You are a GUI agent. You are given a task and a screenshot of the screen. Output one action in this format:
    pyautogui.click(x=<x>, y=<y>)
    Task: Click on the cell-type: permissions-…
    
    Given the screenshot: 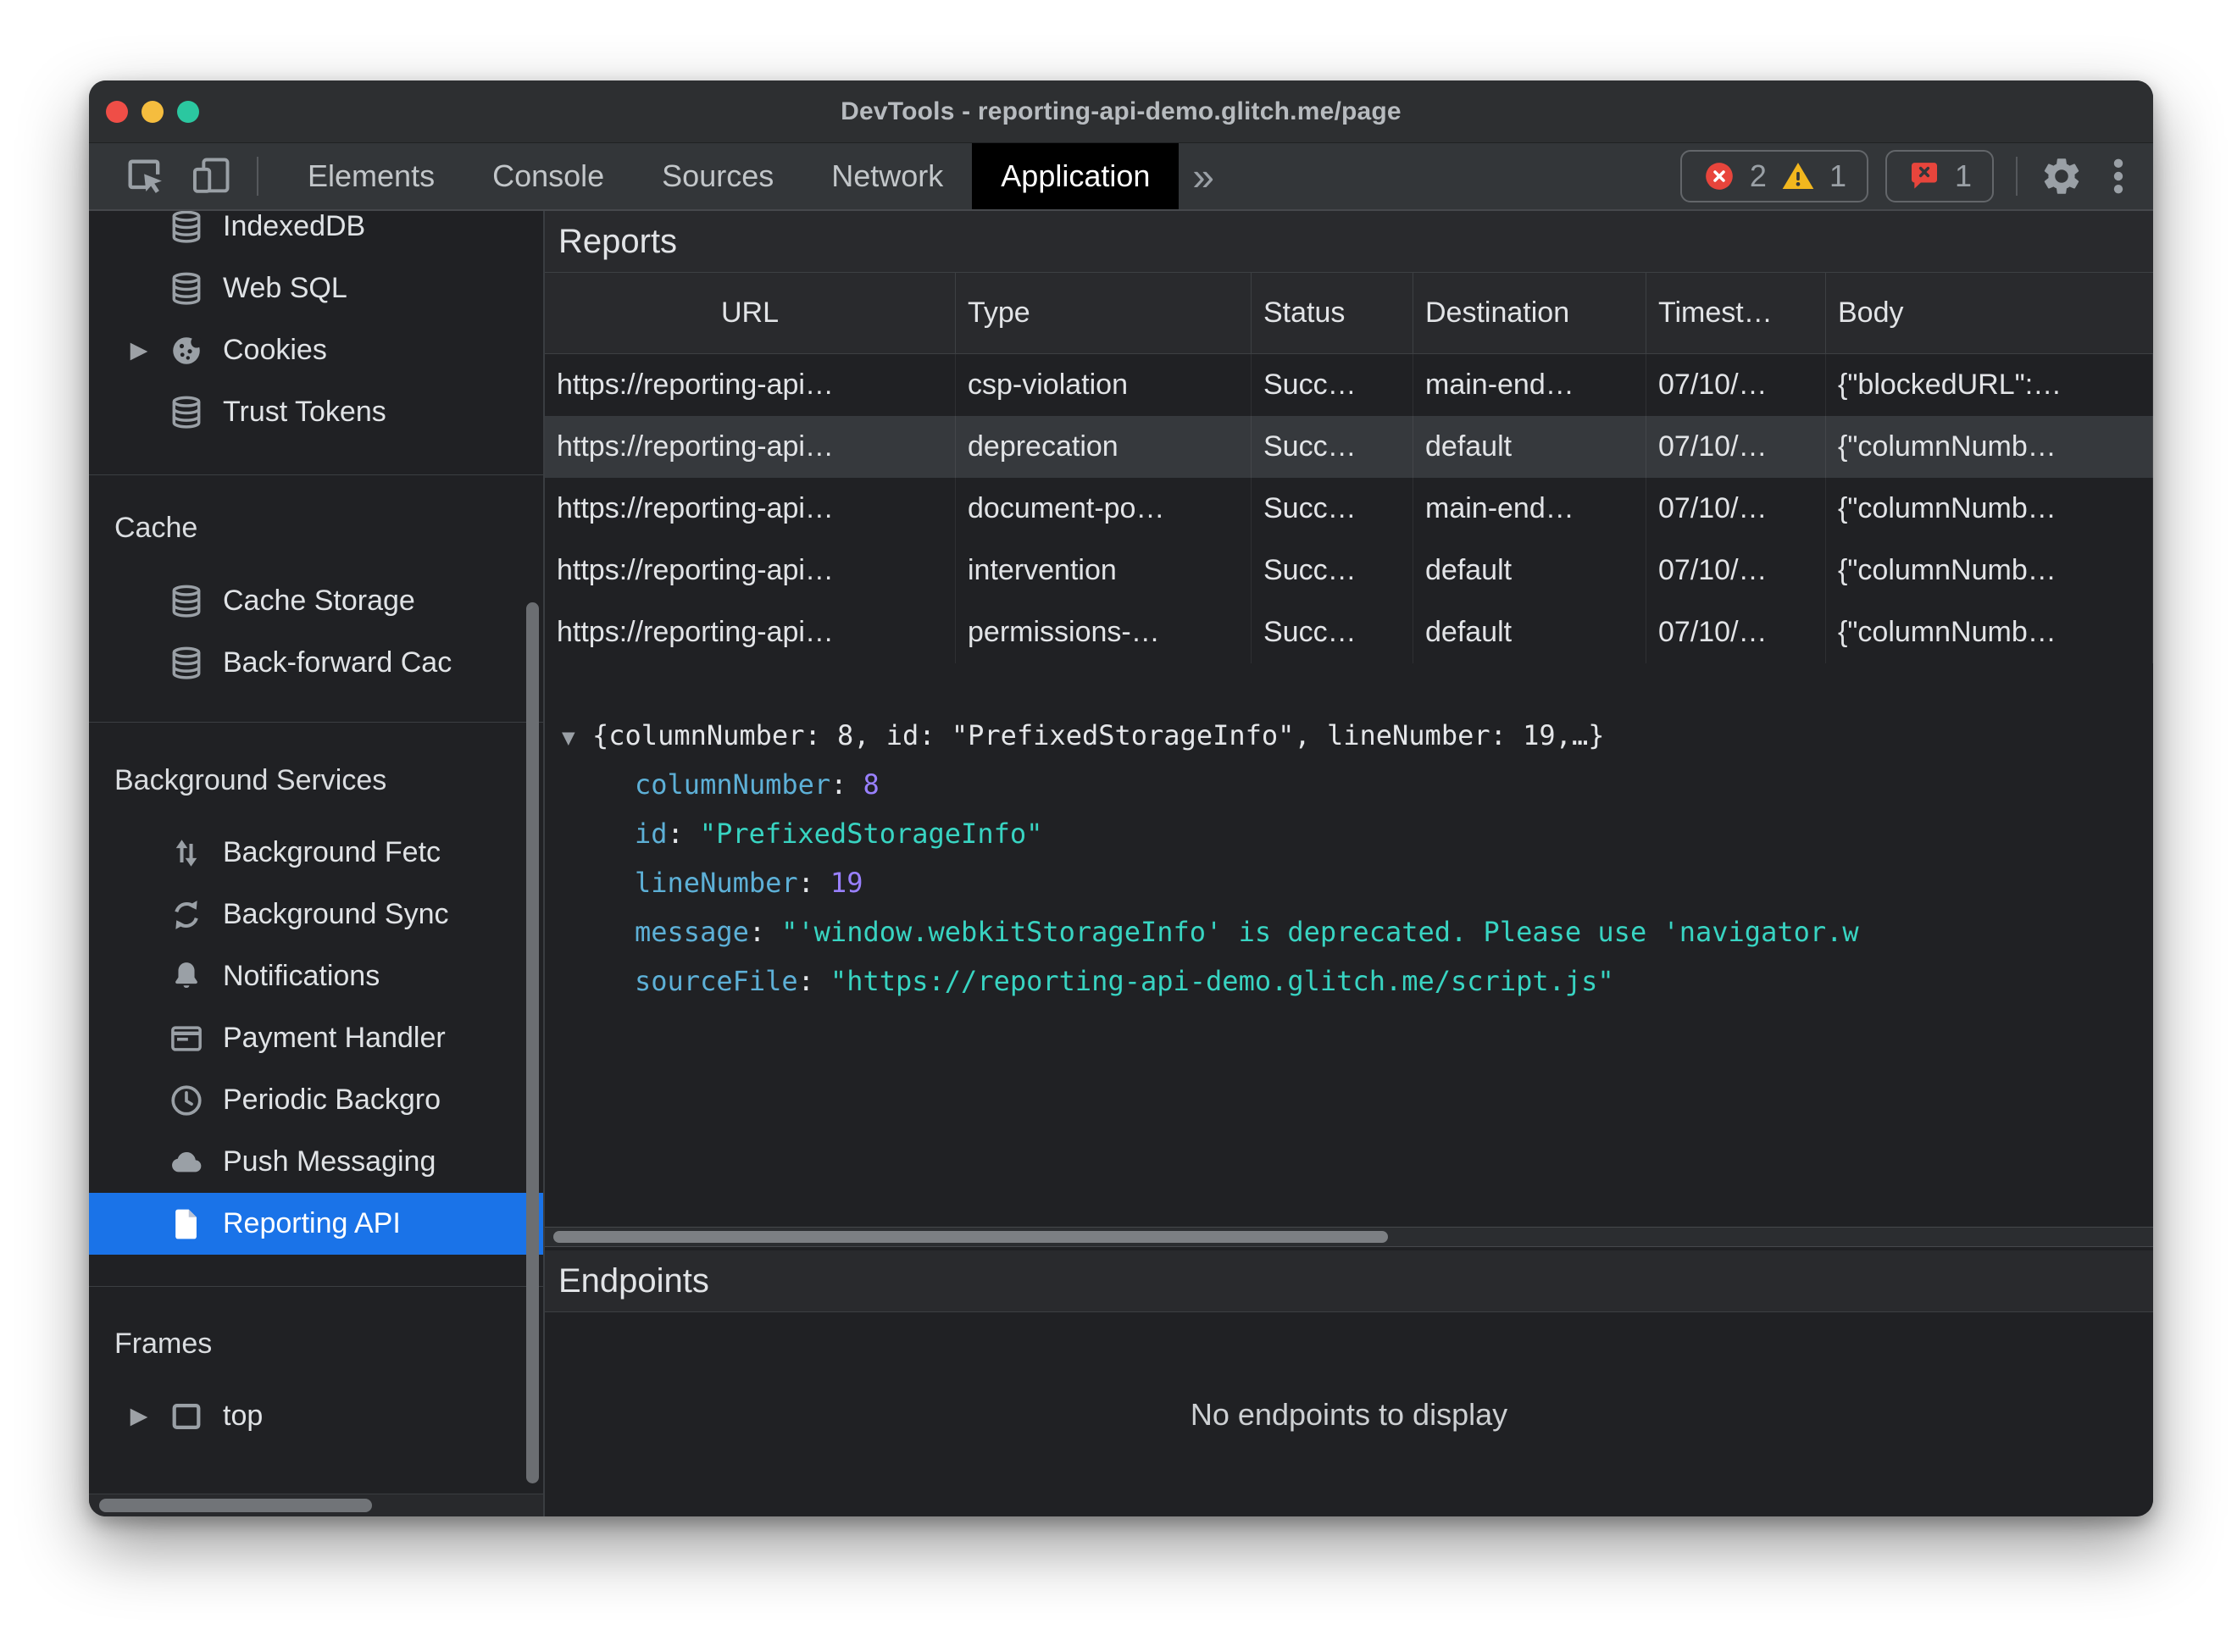 What is the action you would take?
    pyautogui.click(x=1104, y=632)
    